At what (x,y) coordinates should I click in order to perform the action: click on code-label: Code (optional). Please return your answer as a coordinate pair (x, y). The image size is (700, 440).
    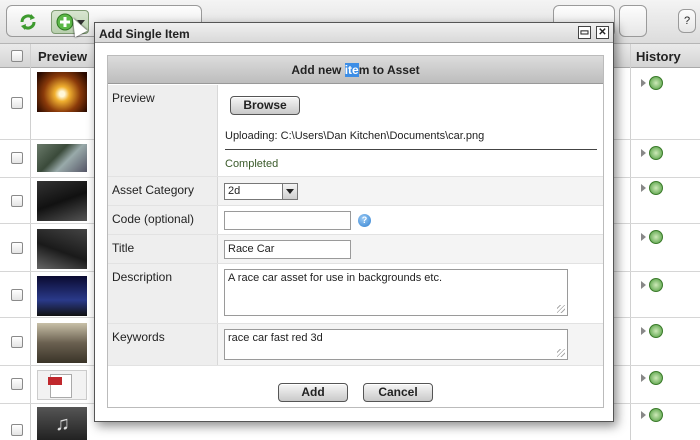
    Looking at the image, I should click on (163, 220).